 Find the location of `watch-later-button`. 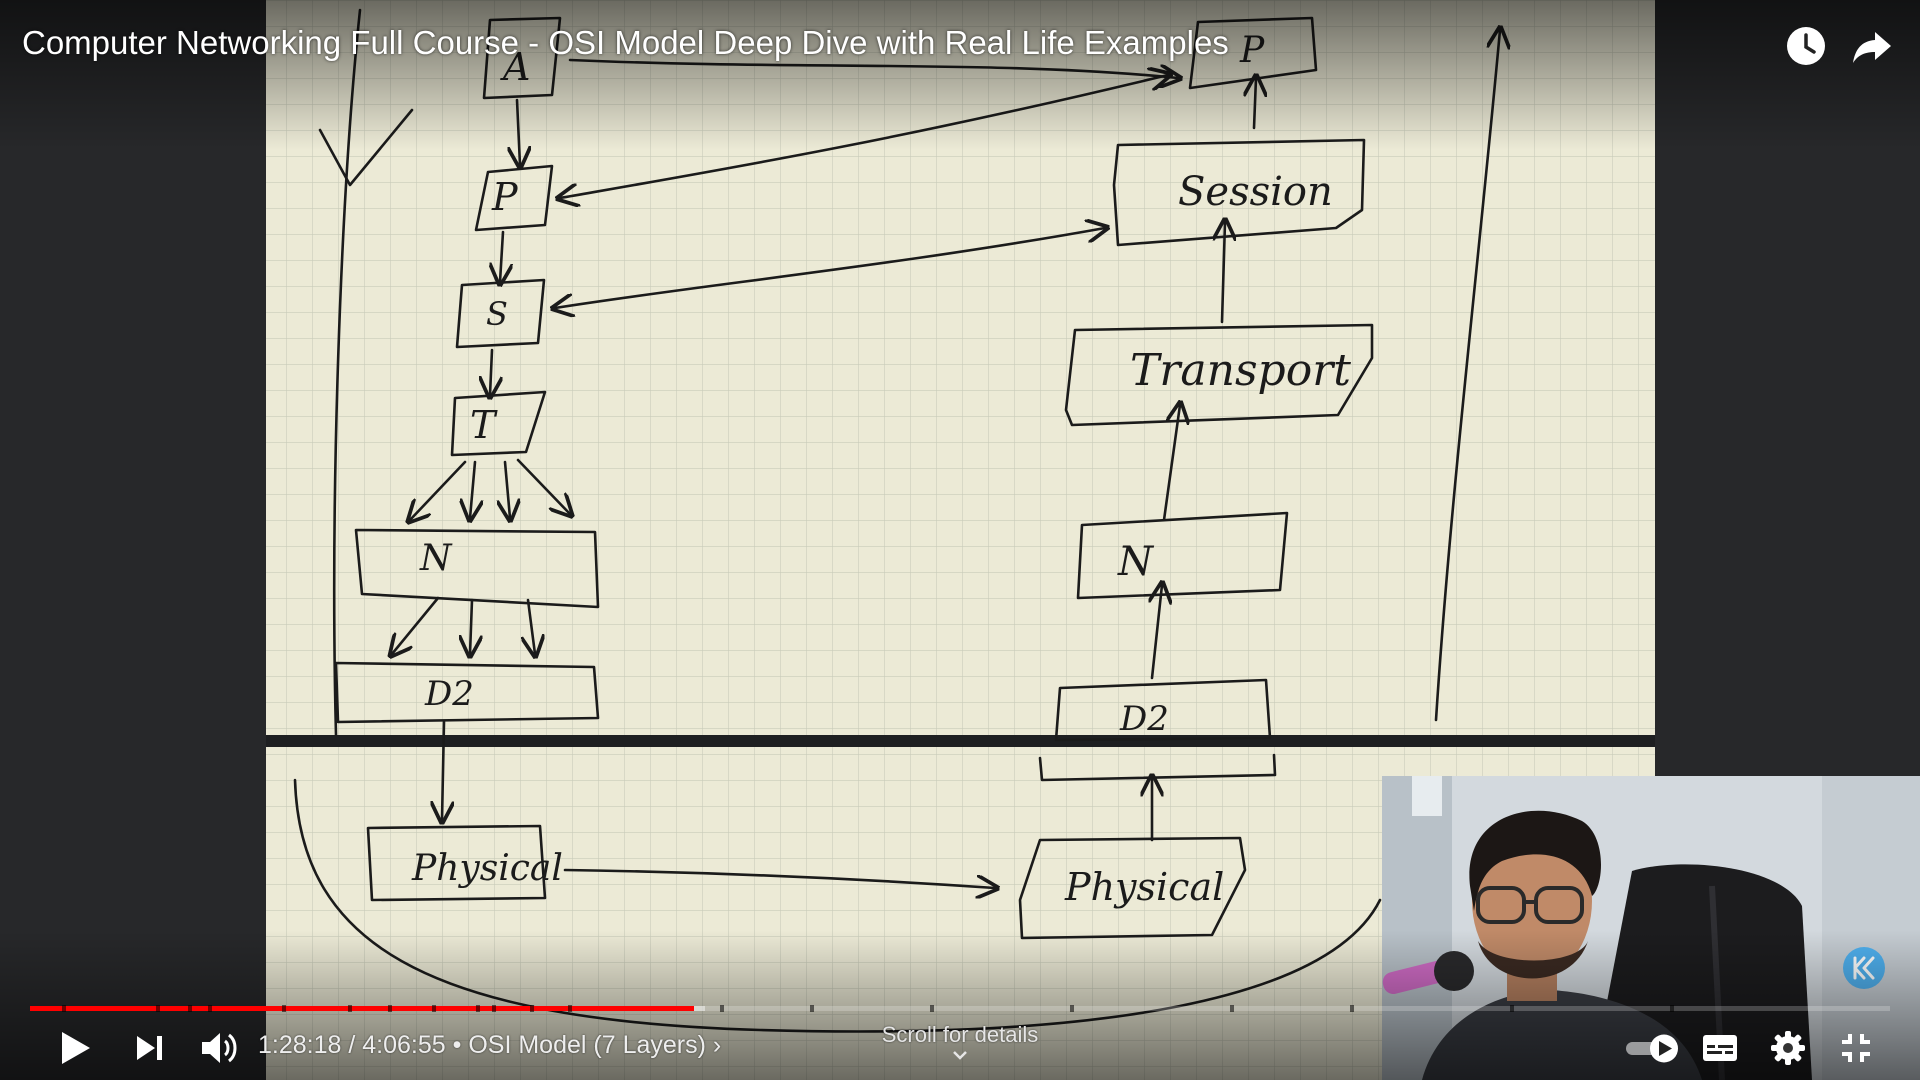

watch-later-button is located at coordinates (1806, 46).